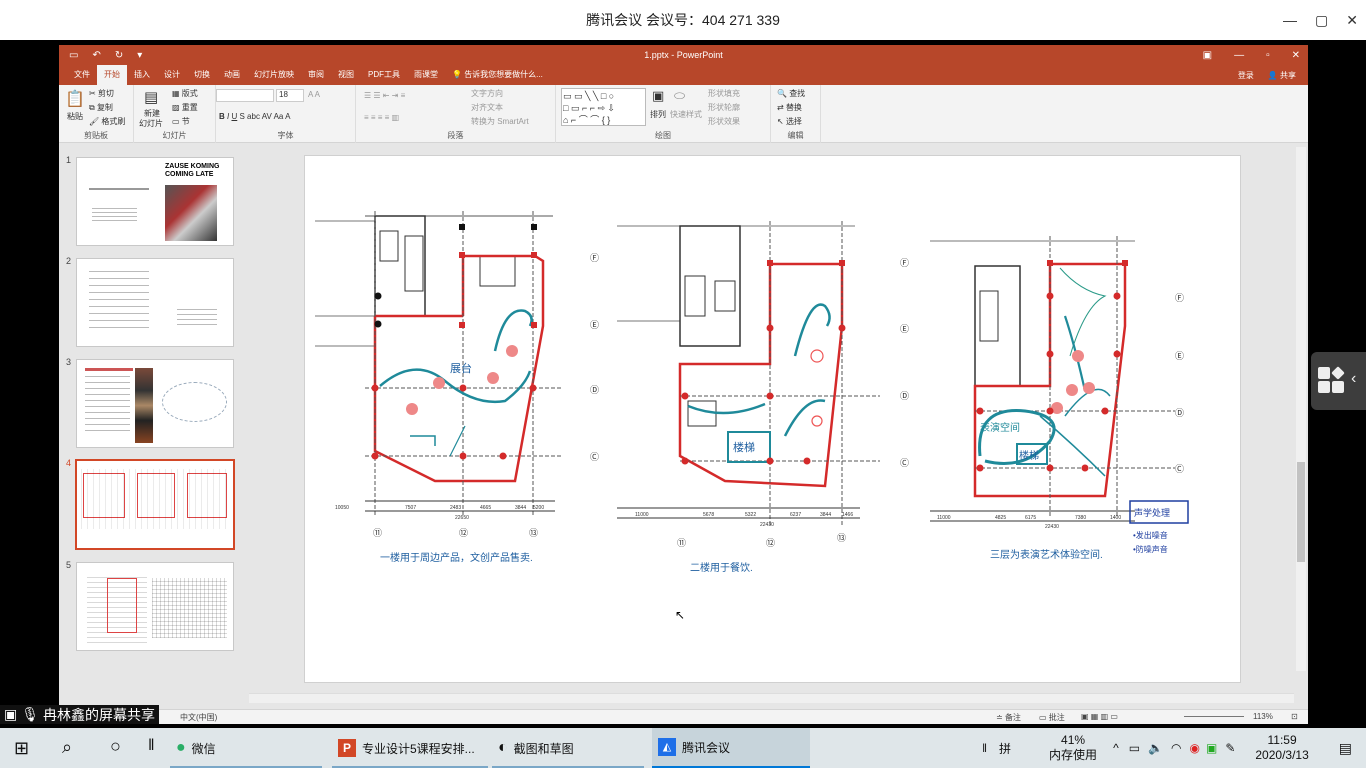  Describe the element at coordinates (1230, 748) in the screenshot. I see `pen-icon: ✎` at that location.